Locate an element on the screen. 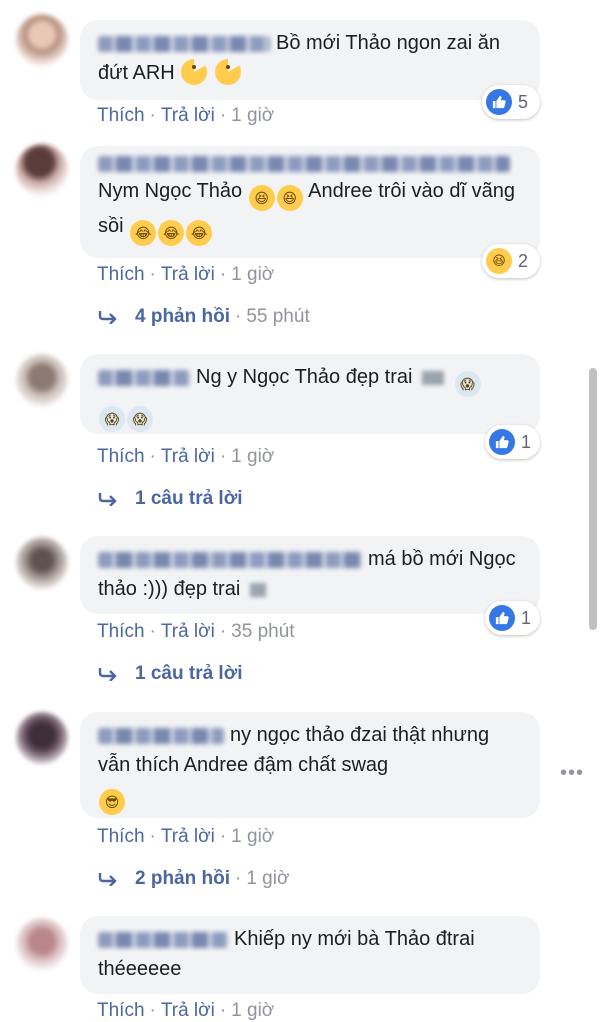 Image resolution: width=600 pixels, height=1022 pixels. scrollbar is located at coordinates (593, 499).